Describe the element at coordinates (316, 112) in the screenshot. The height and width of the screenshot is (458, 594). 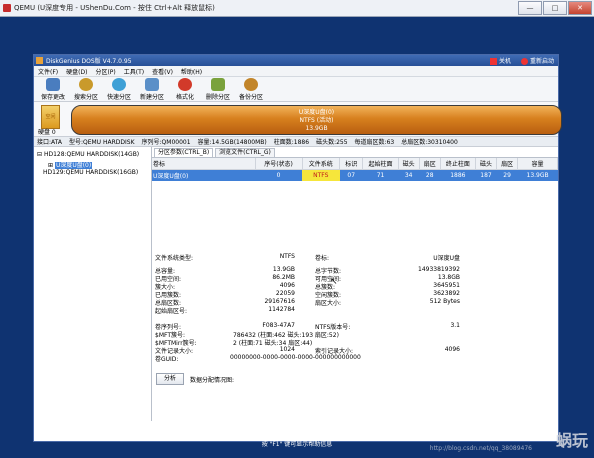
I see `partition-bar-name: U深度U盘(0)` at that location.